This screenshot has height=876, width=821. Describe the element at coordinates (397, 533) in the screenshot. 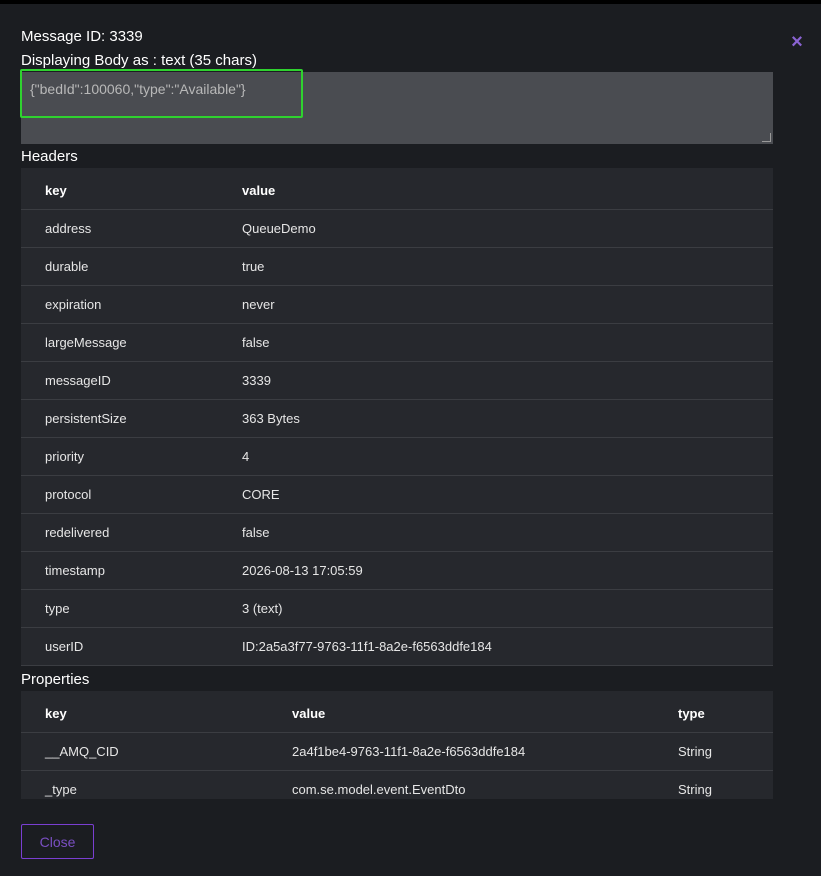

I see `table-row: redelivered false` at that location.